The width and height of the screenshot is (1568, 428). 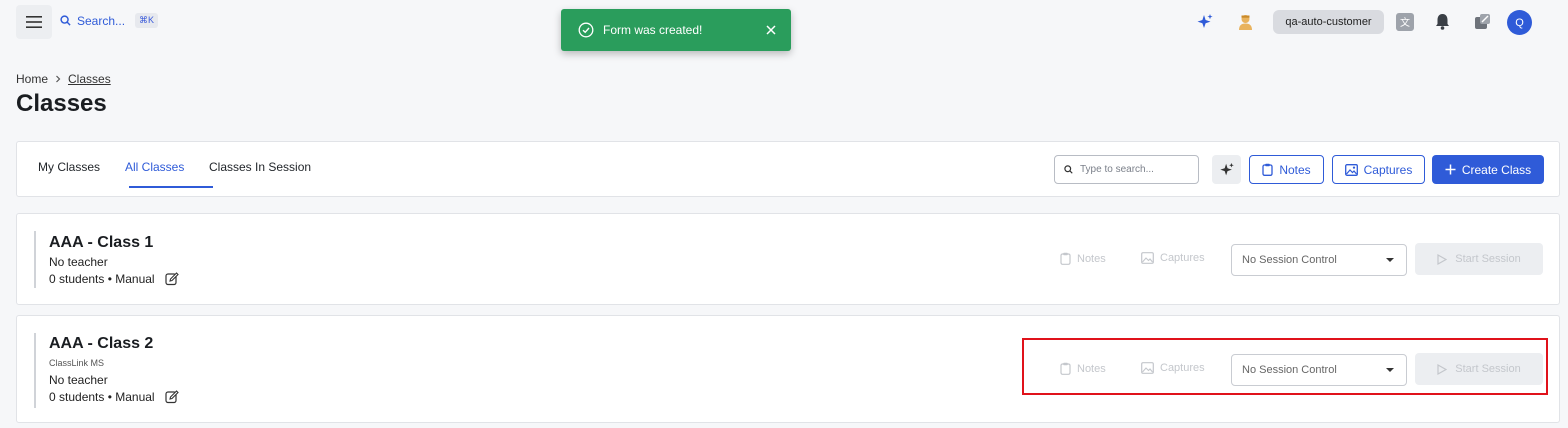 I want to click on session-control-select: No Session Control, so click(x=1319, y=260).